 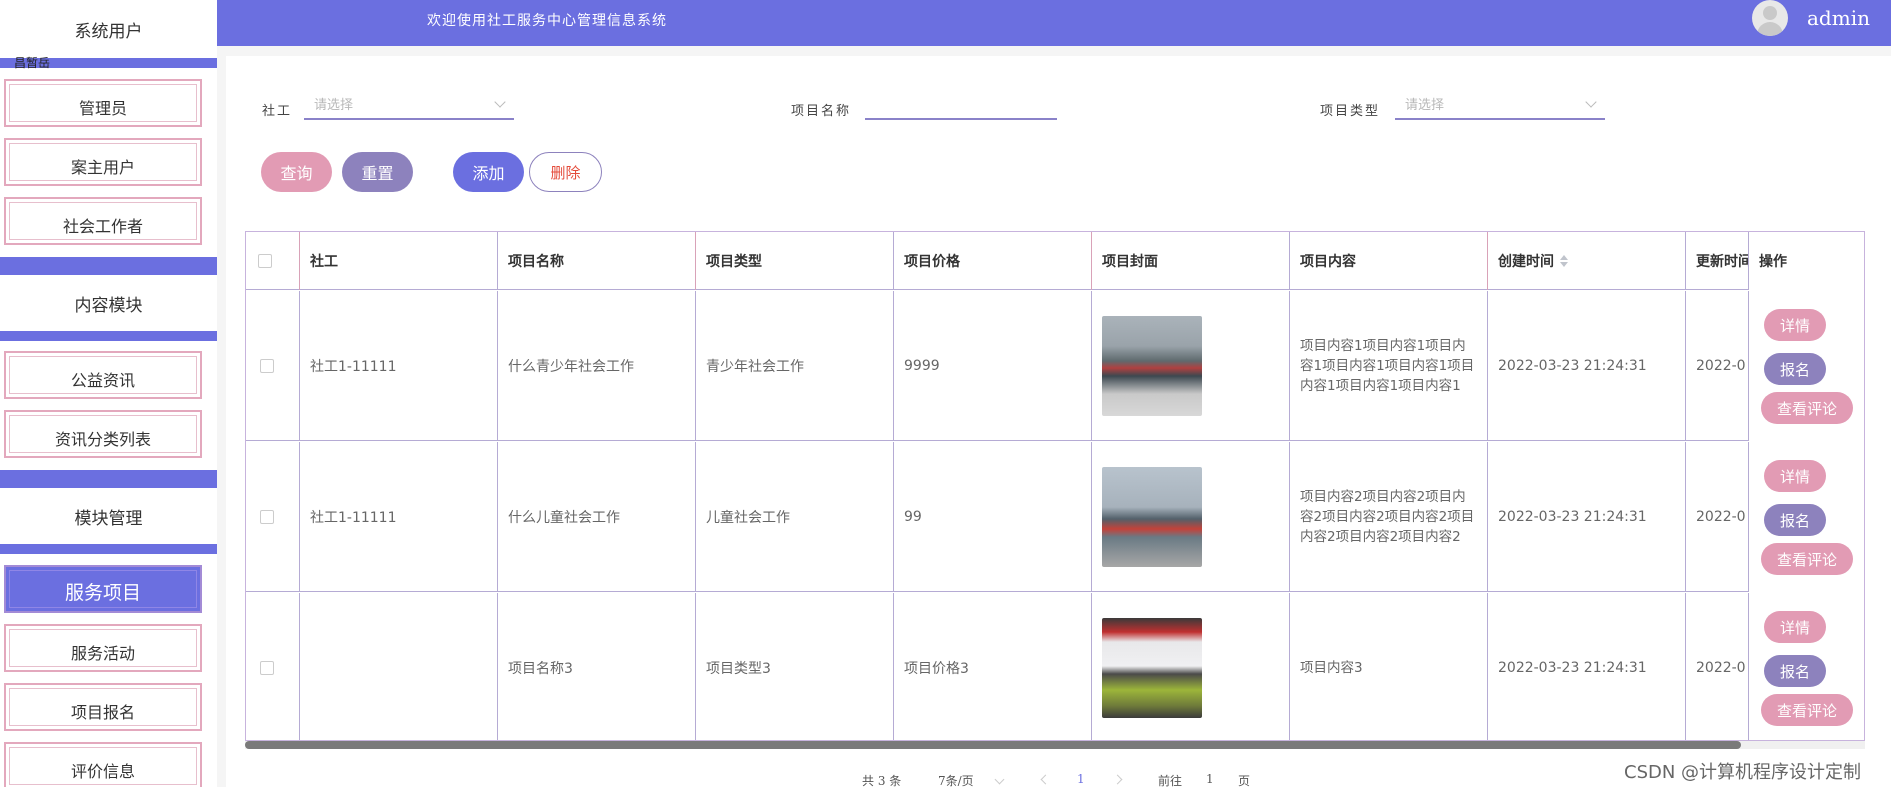 What do you see at coordinates (103, 707) in the screenshot?
I see `sidebar-item-project-signup: 项目报名` at bounding box center [103, 707].